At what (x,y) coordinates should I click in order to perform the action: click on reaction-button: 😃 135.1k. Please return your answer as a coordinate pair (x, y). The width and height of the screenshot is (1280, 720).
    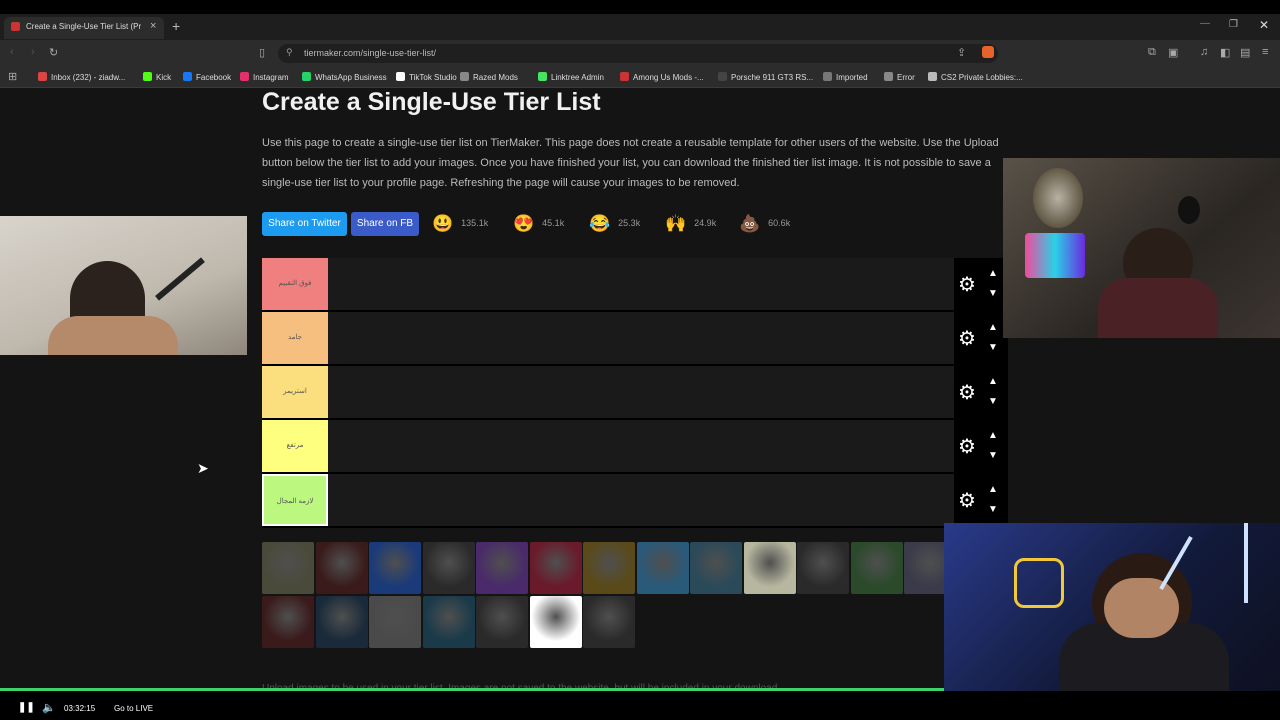
    Looking at the image, I should click on (460, 224).